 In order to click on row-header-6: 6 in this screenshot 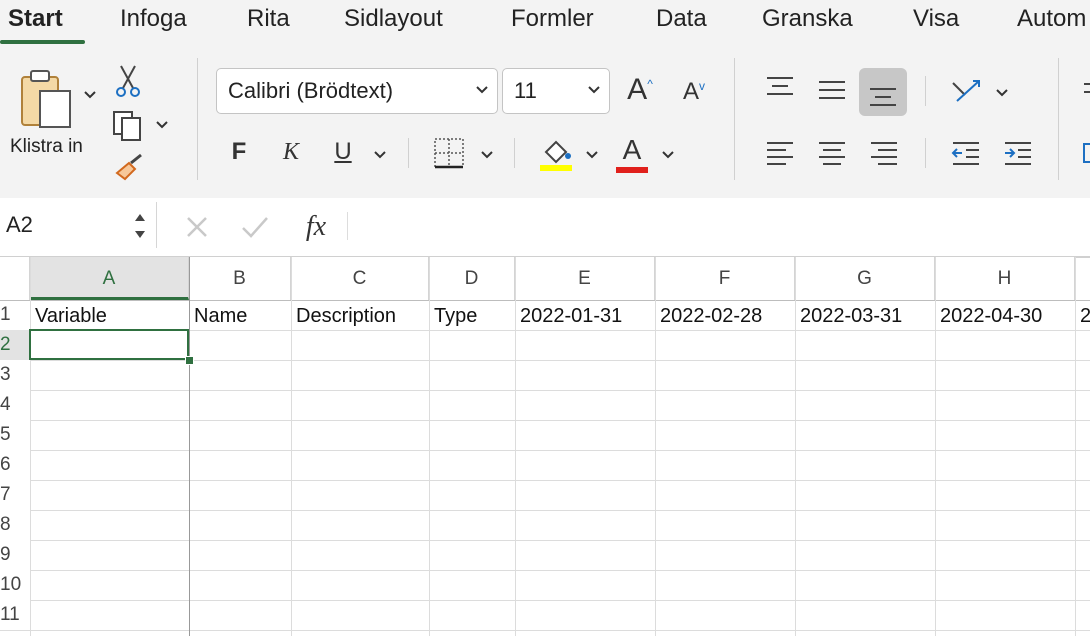, I will do `click(15, 465)`.